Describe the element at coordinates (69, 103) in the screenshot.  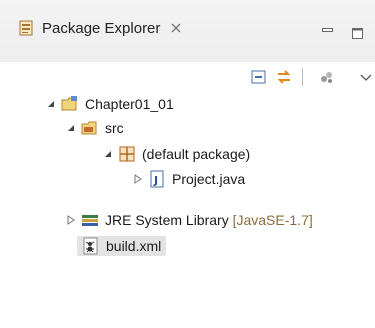
I see `project-folder-icon` at that location.